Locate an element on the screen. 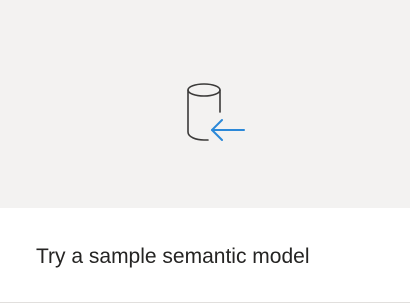 The width and height of the screenshot is (410, 303). card-label: Try a sample semantic model is located at coordinates (173, 256).